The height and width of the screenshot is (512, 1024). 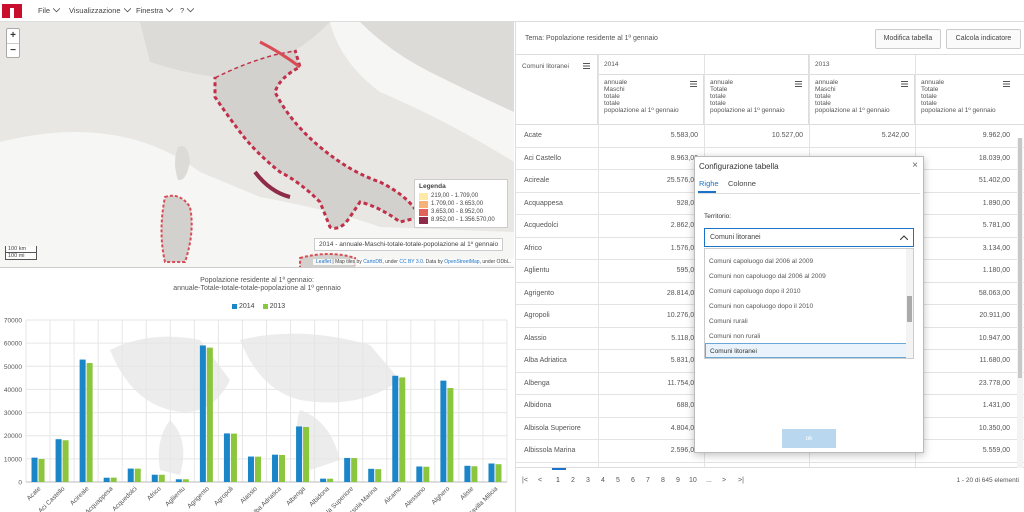 What do you see at coordinates (540, 480) in the screenshot?
I see `prev-page-icon: <` at bounding box center [540, 480].